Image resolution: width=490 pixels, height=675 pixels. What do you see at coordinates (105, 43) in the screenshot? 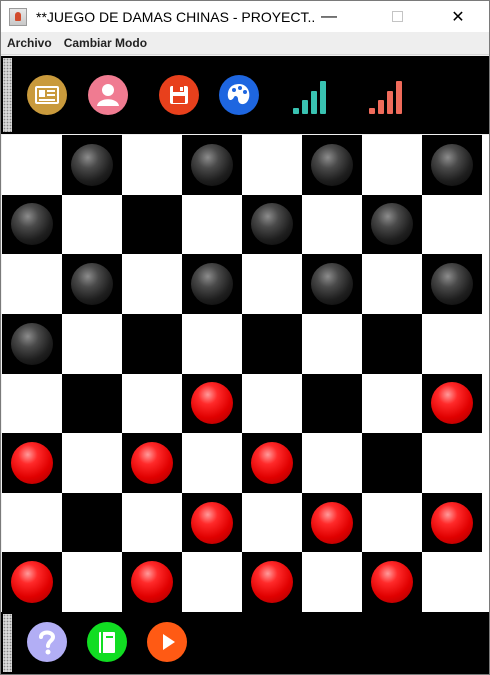
I see `menu-cambiar-modo: Cambiar Modo` at bounding box center [105, 43].